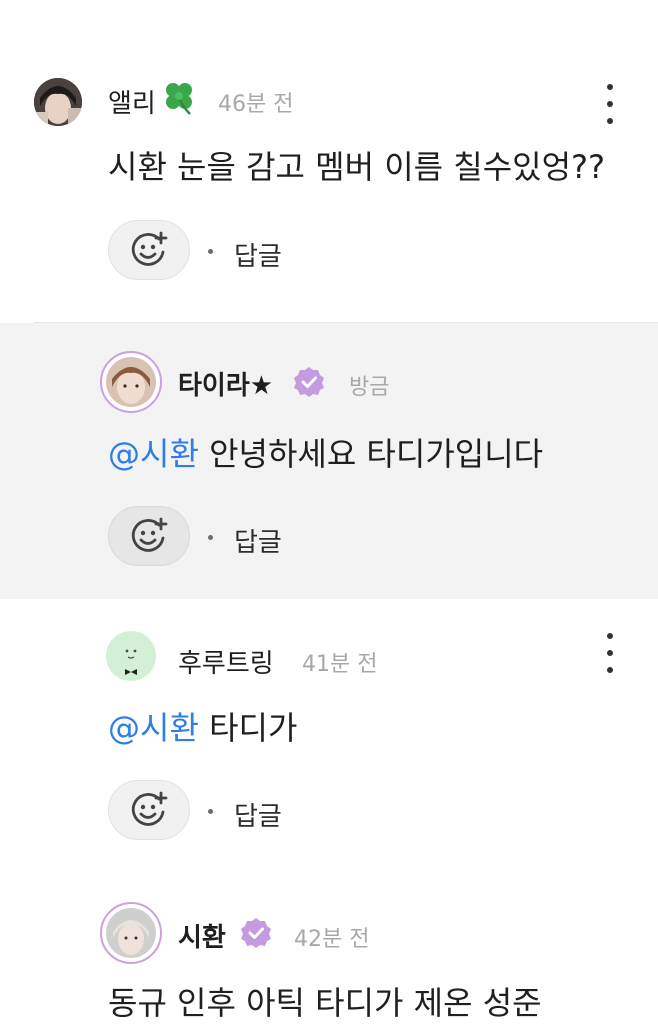 The height and width of the screenshot is (1024, 658). Describe the element at coordinates (340, 664) in the screenshot. I see `comment-time: 41분 전` at that location.